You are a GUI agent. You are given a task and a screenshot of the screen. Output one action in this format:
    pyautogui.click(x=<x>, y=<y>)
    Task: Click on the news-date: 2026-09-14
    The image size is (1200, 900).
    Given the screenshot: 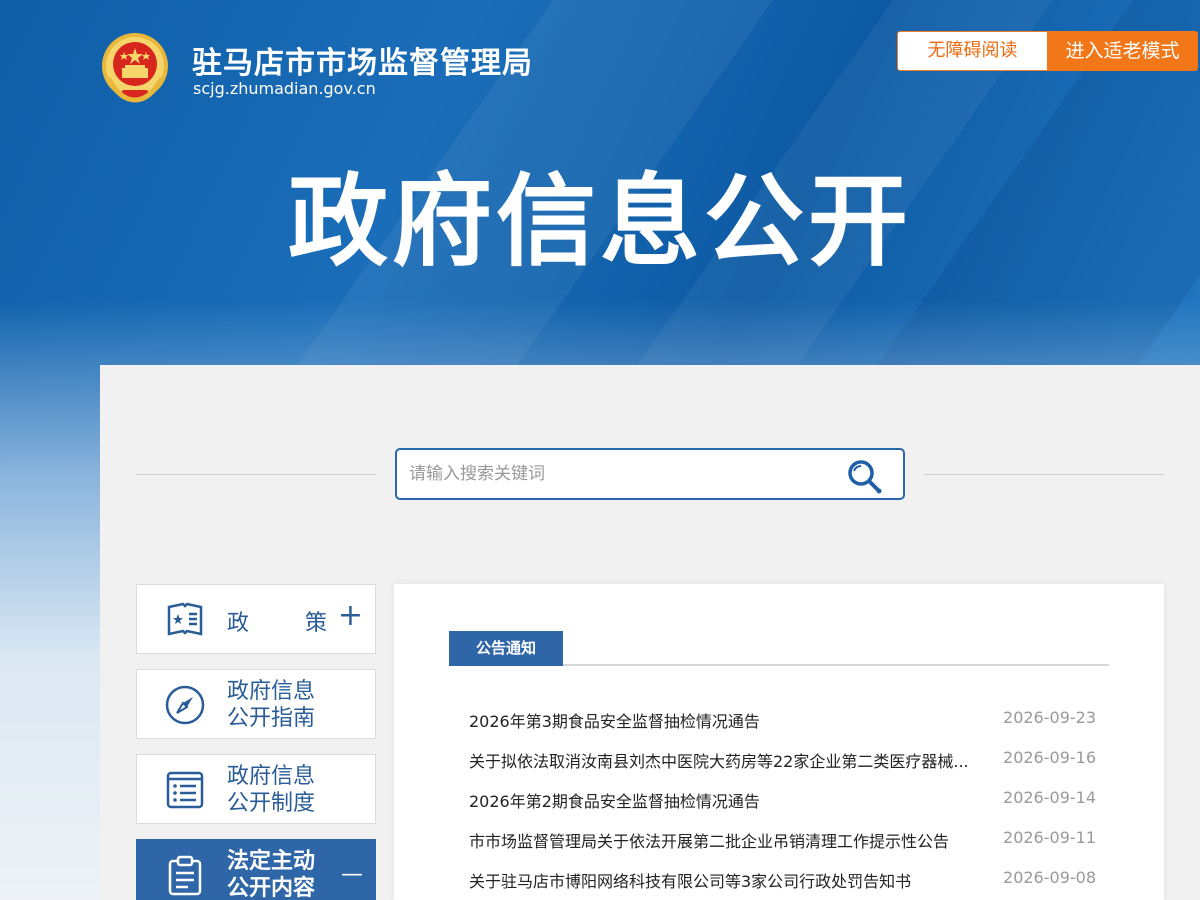 What is the action you would take?
    pyautogui.click(x=1049, y=797)
    